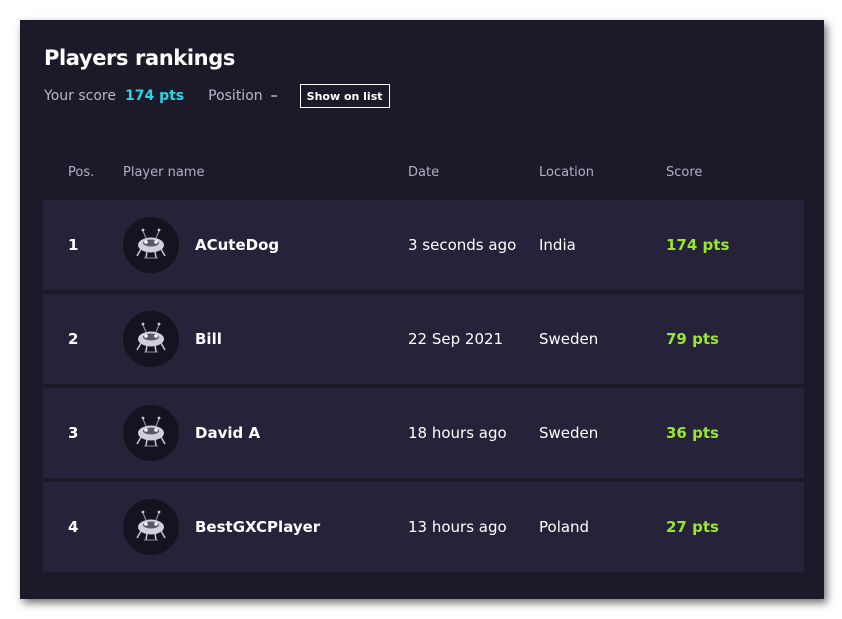 The width and height of the screenshot is (842, 619). What do you see at coordinates (692, 527) in the screenshot?
I see `row-score: 27 pts` at bounding box center [692, 527].